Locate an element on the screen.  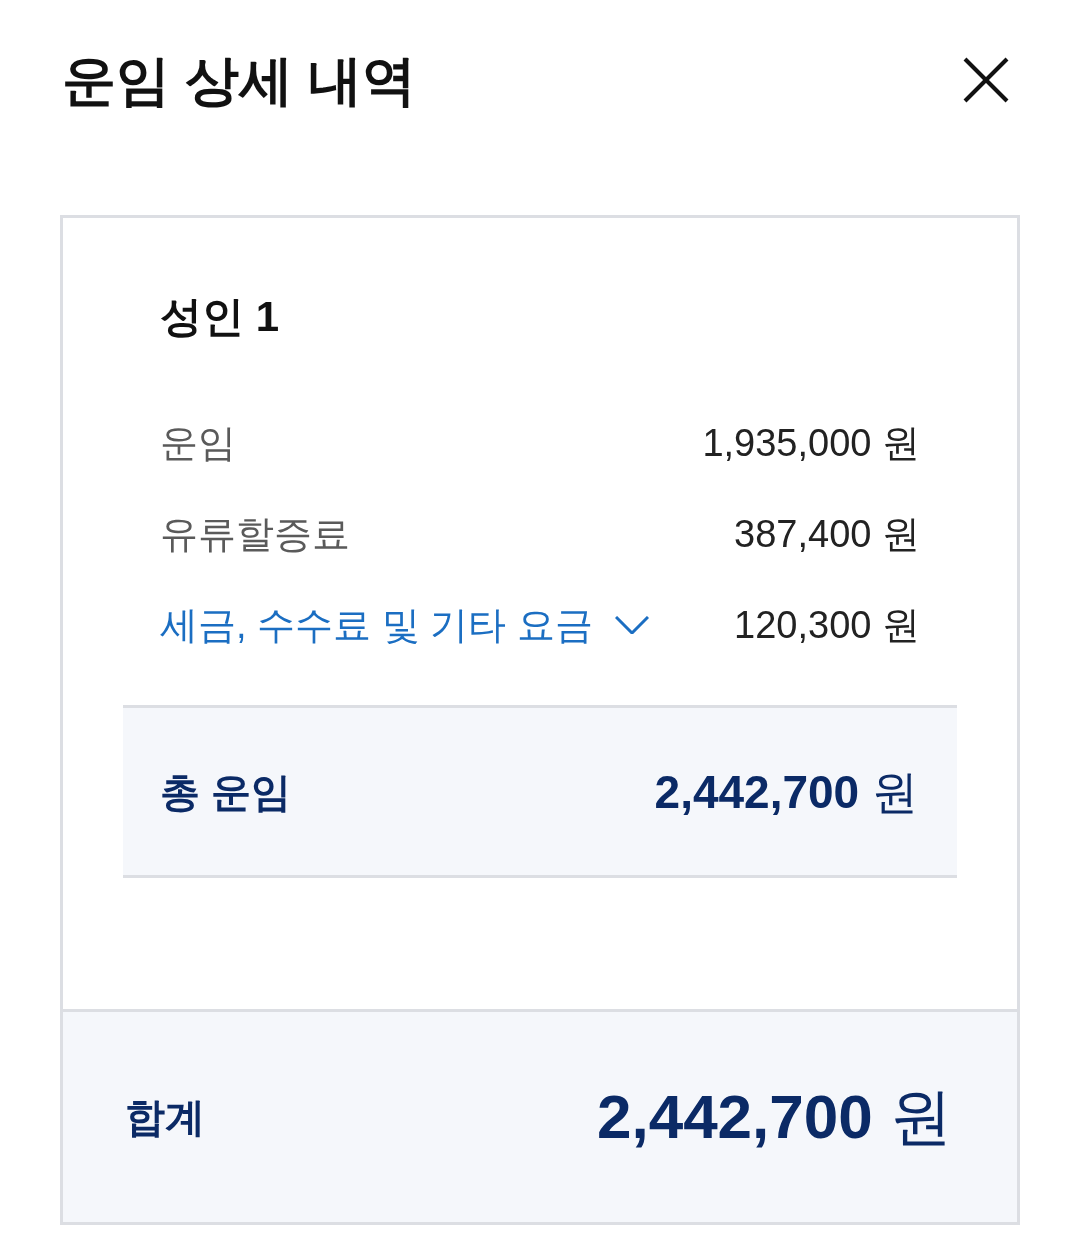
total-amount: 2,442,700 원 is located at coordinates (774, 1117).